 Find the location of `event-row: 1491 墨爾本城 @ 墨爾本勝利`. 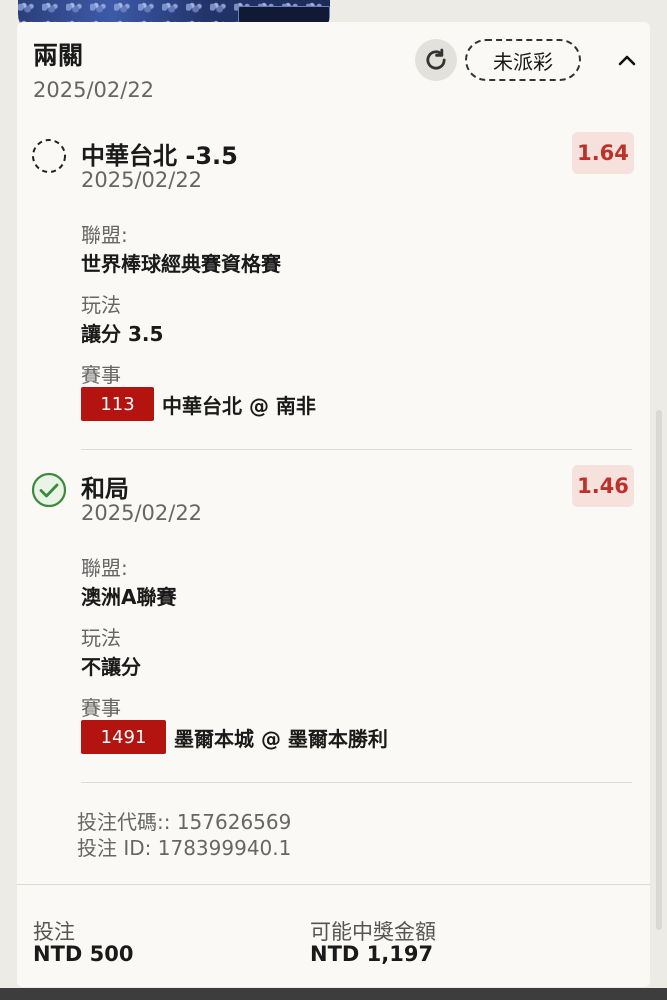

event-row: 1491 墨爾本城 @ 墨爾本勝利 is located at coordinates (234, 737).